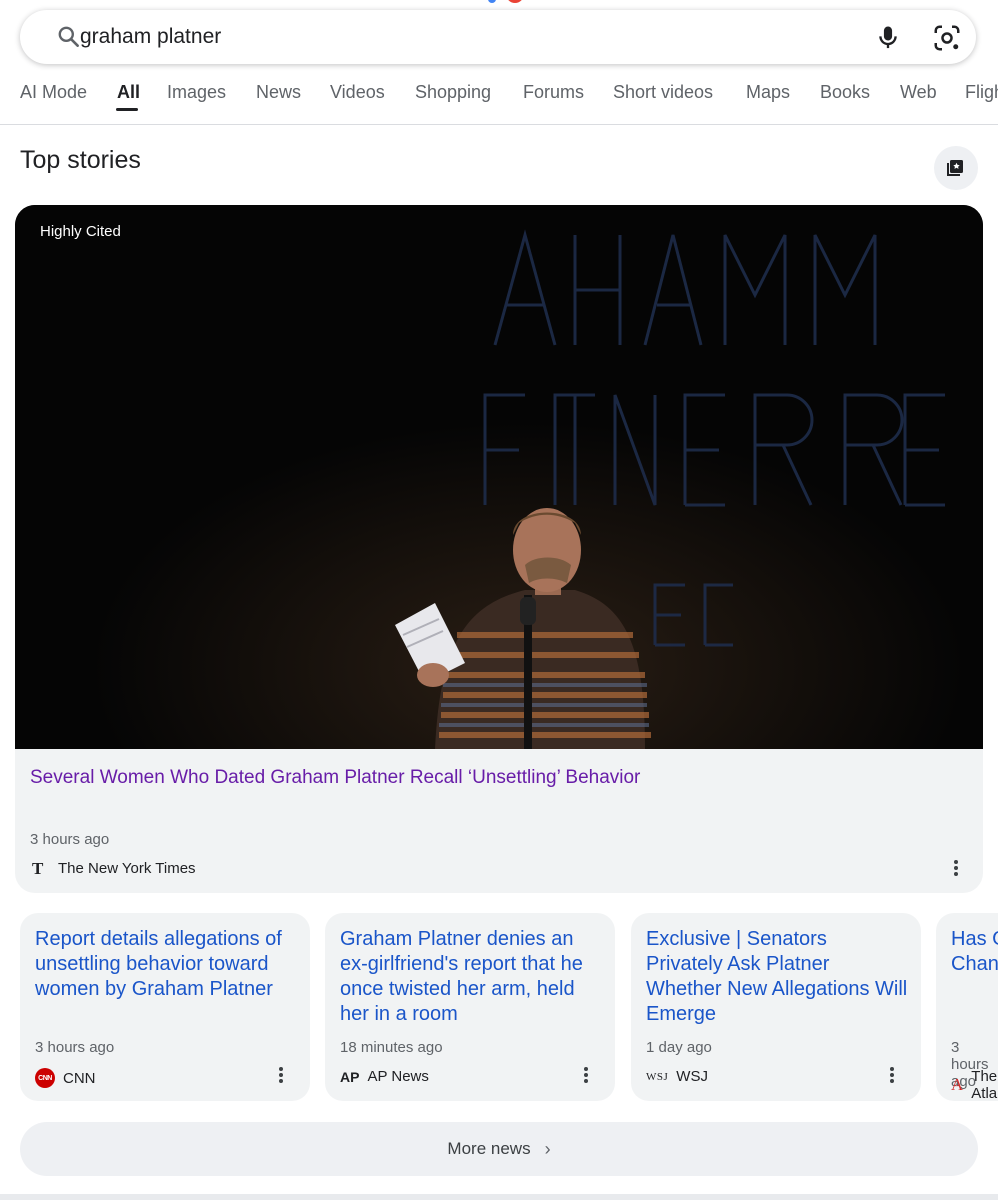  I want to click on wsj-logo-icon: WSJ, so click(657, 1076).